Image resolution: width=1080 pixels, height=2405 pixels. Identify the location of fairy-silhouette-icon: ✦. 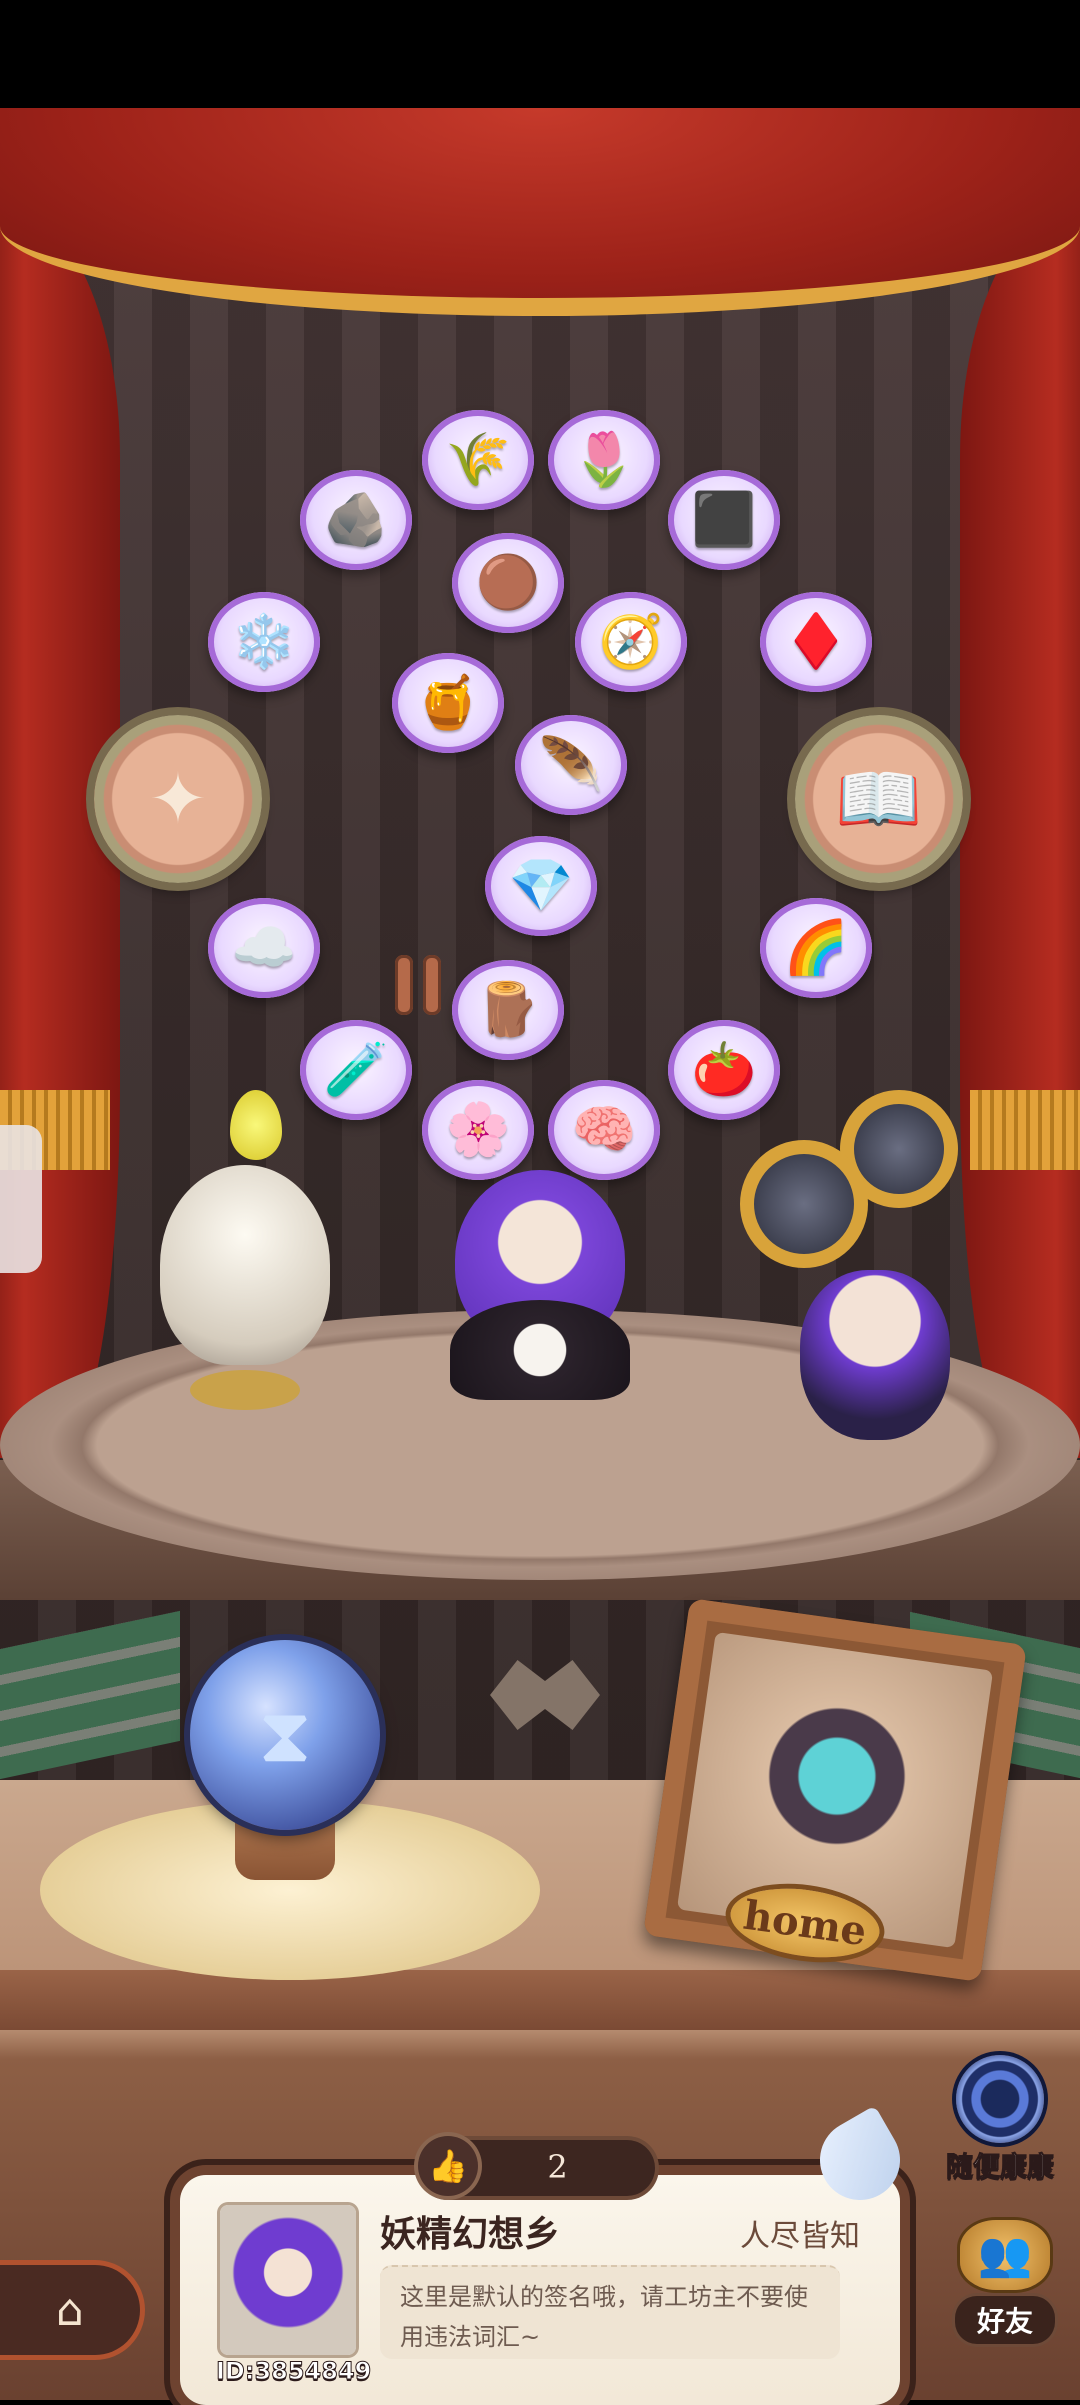
(178, 799).